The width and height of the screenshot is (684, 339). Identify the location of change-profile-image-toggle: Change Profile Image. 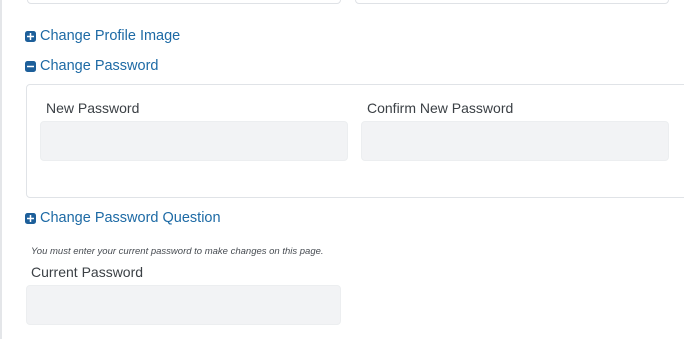
(102, 36).